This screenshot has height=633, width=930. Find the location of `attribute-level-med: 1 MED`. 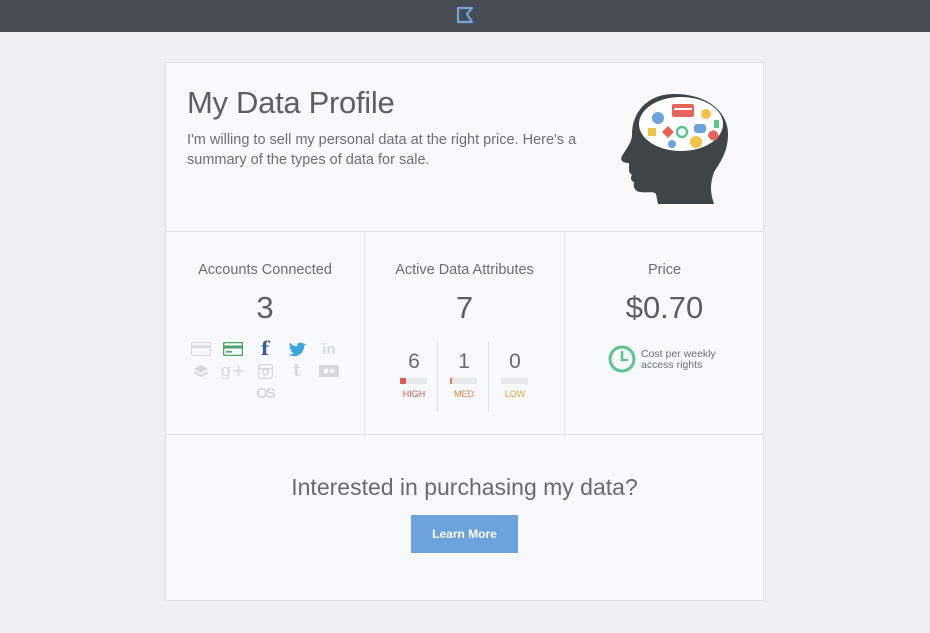

attribute-level-med: 1 MED is located at coordinates (464, 377).